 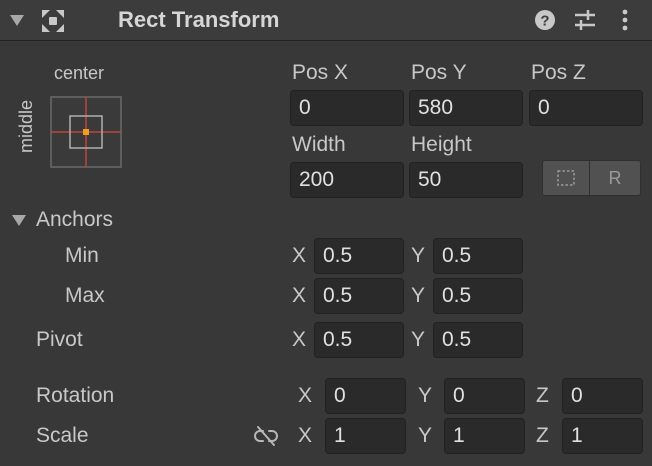 I want to click on pos-x-label: Pos X, so click(x=320, y=72).